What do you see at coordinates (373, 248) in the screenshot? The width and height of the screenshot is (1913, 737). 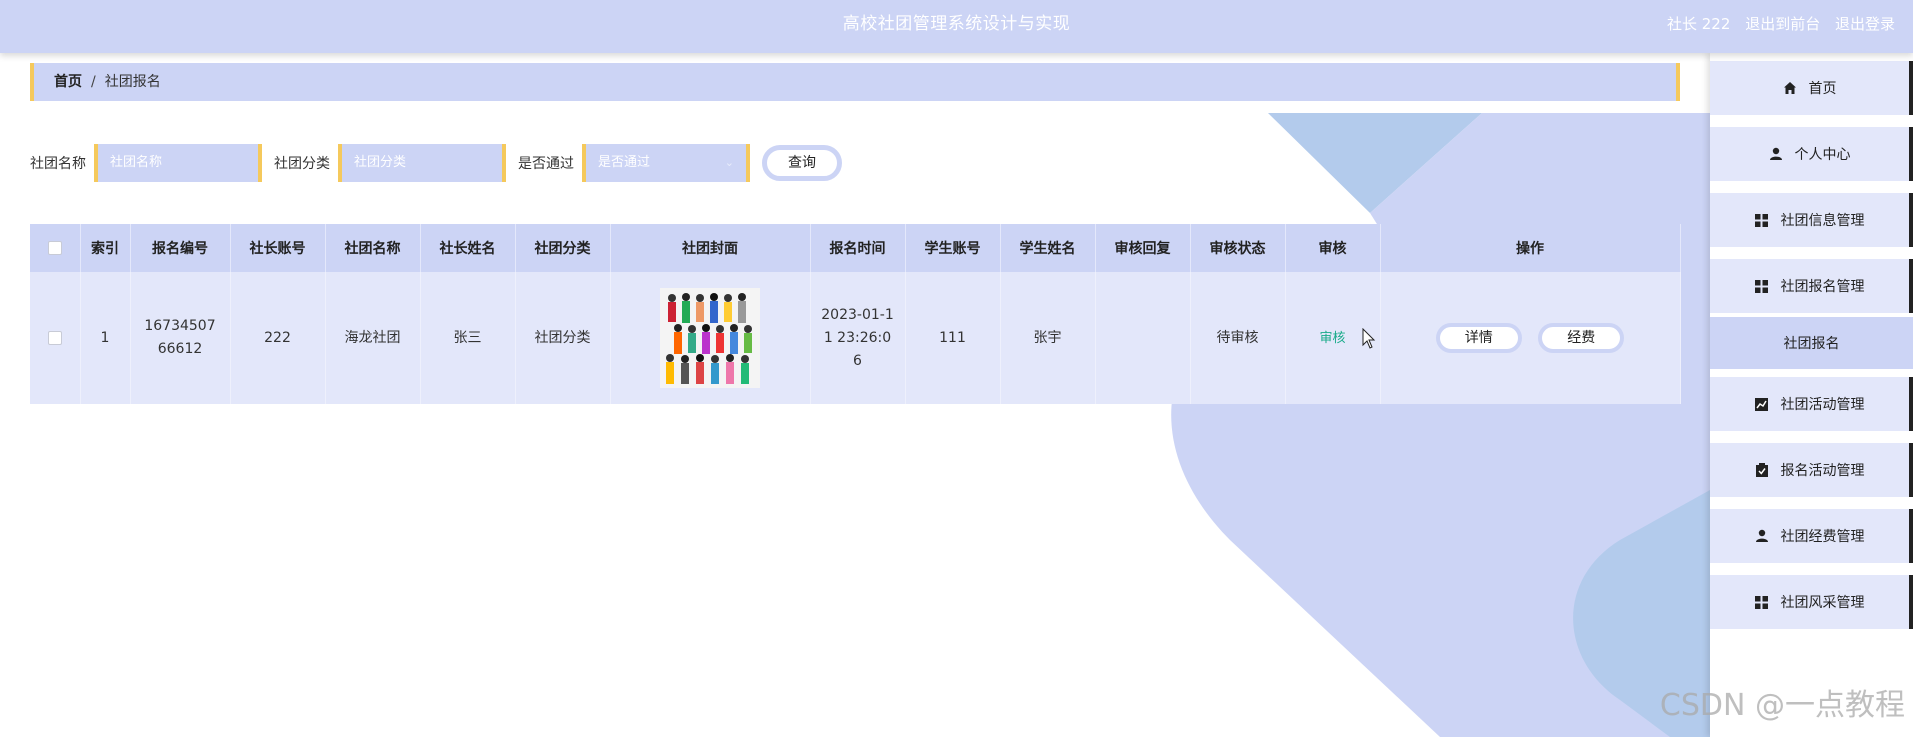 I see `column-header: 社团名称` at bounding box center [373, 248].